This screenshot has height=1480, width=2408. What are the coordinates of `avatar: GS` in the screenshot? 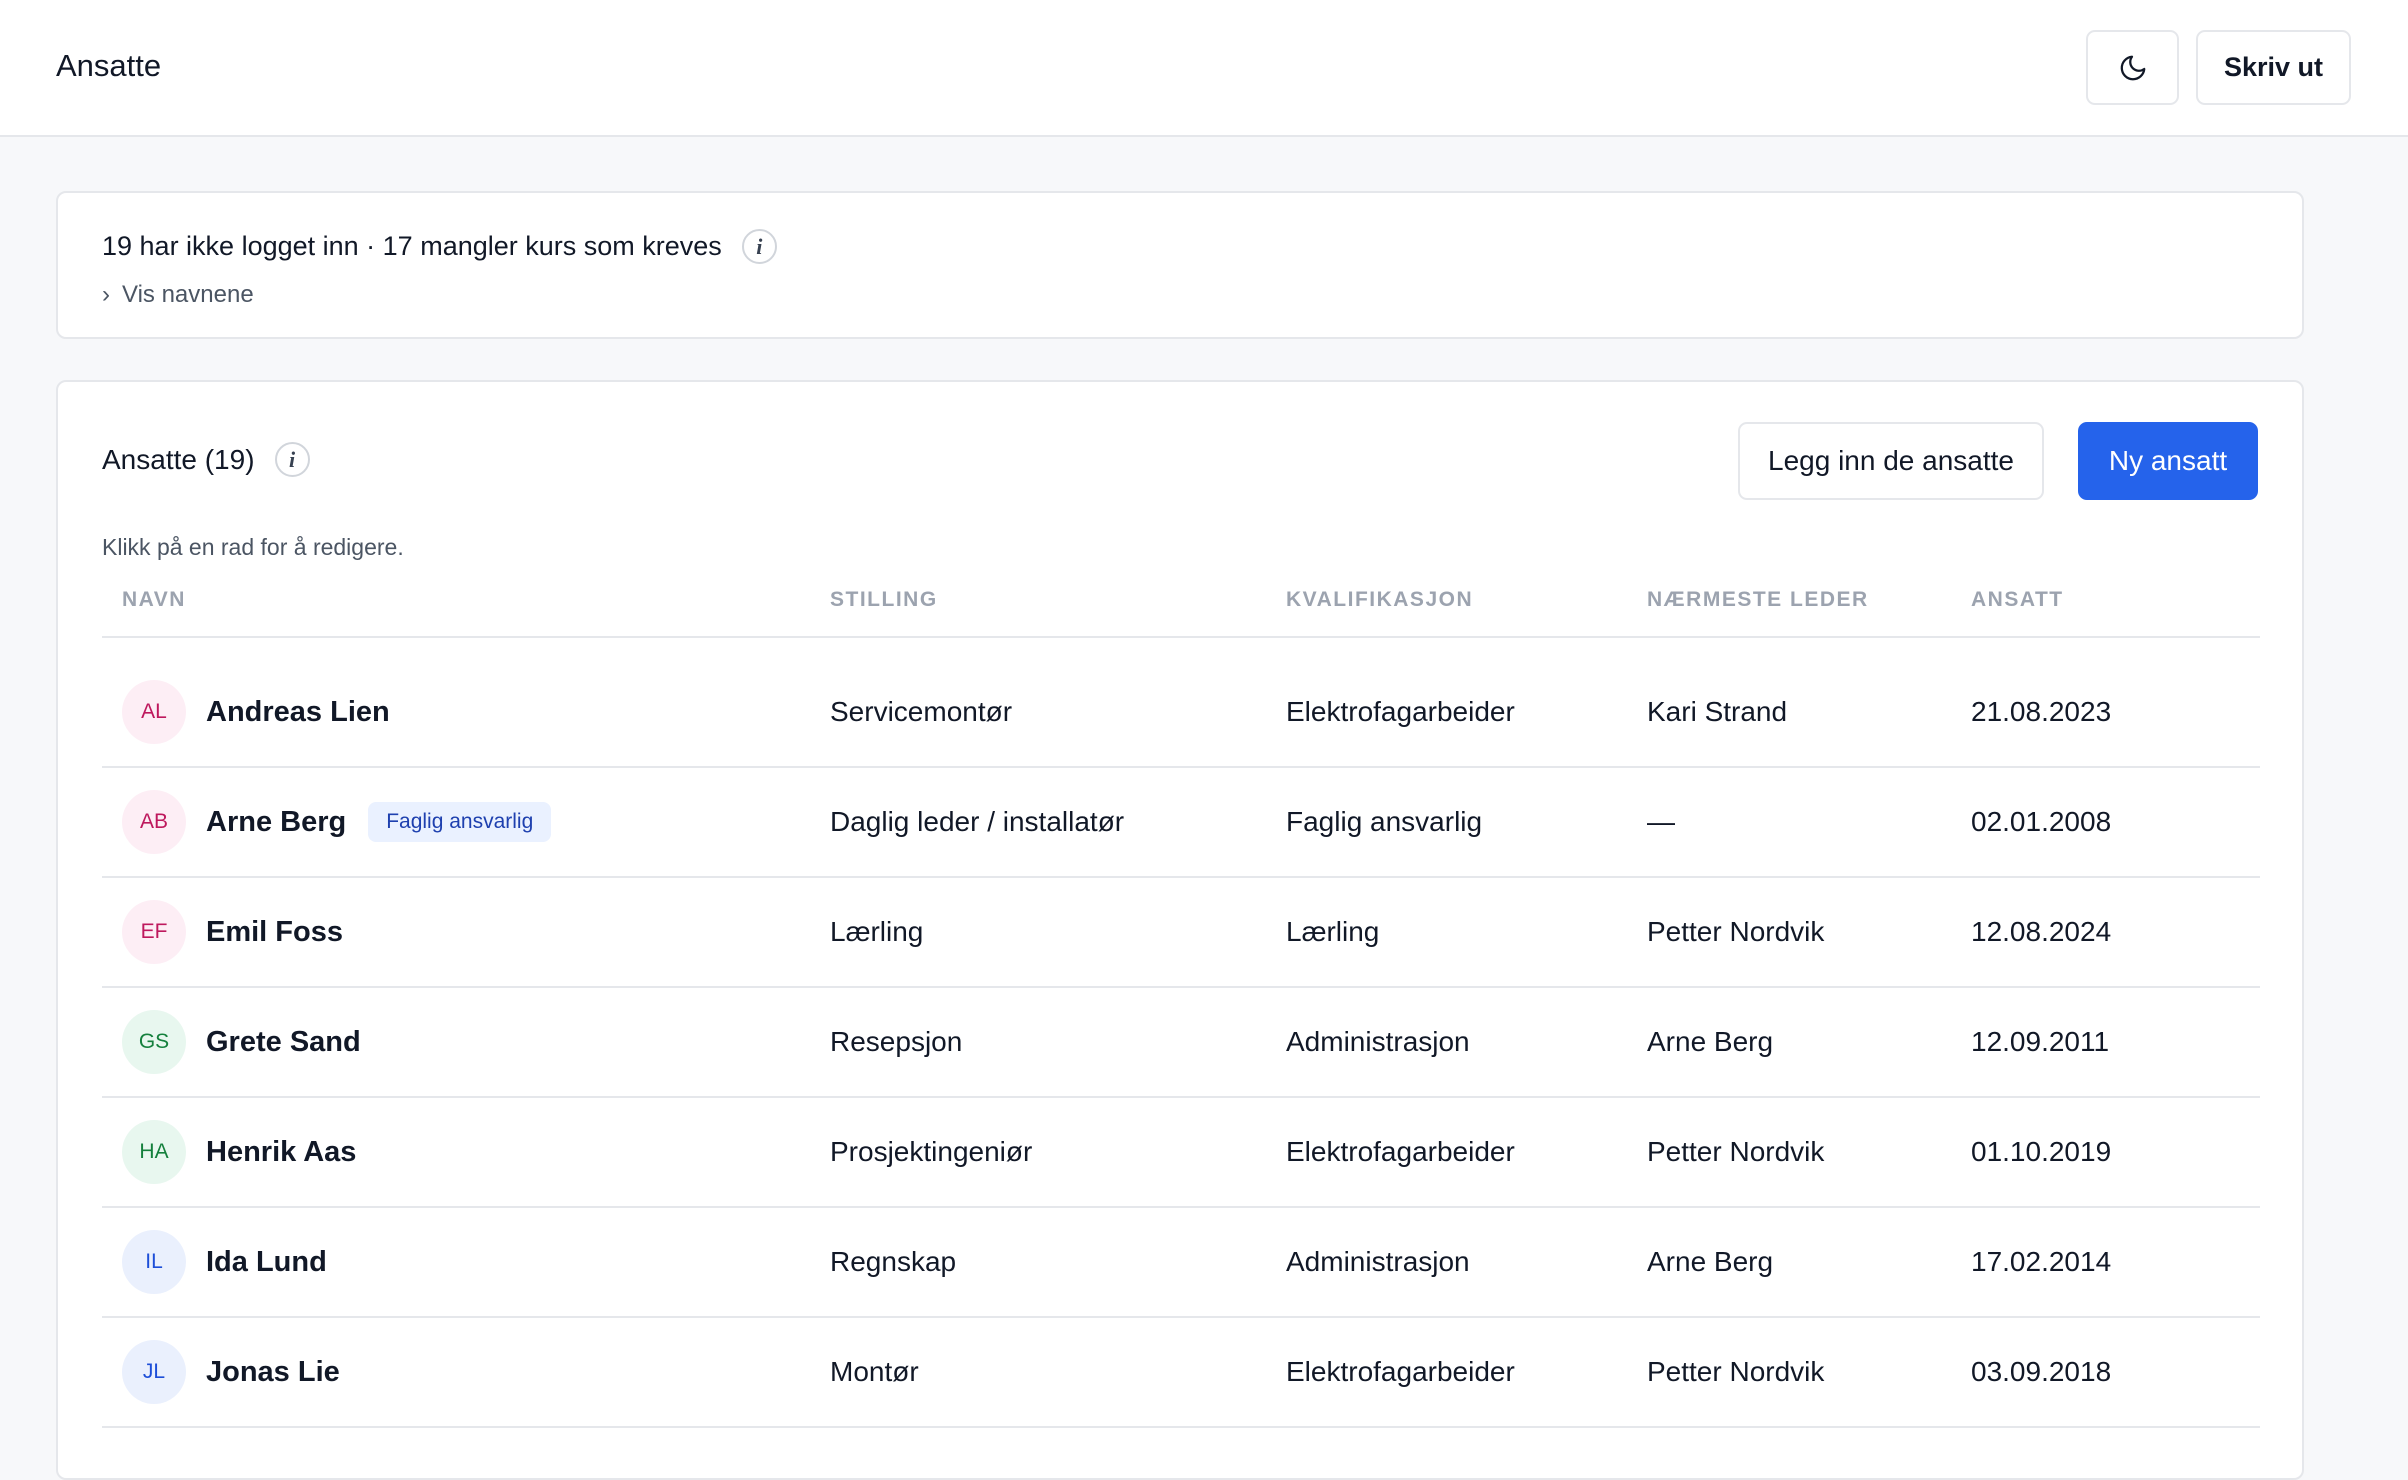 It's located at (154, 1042).